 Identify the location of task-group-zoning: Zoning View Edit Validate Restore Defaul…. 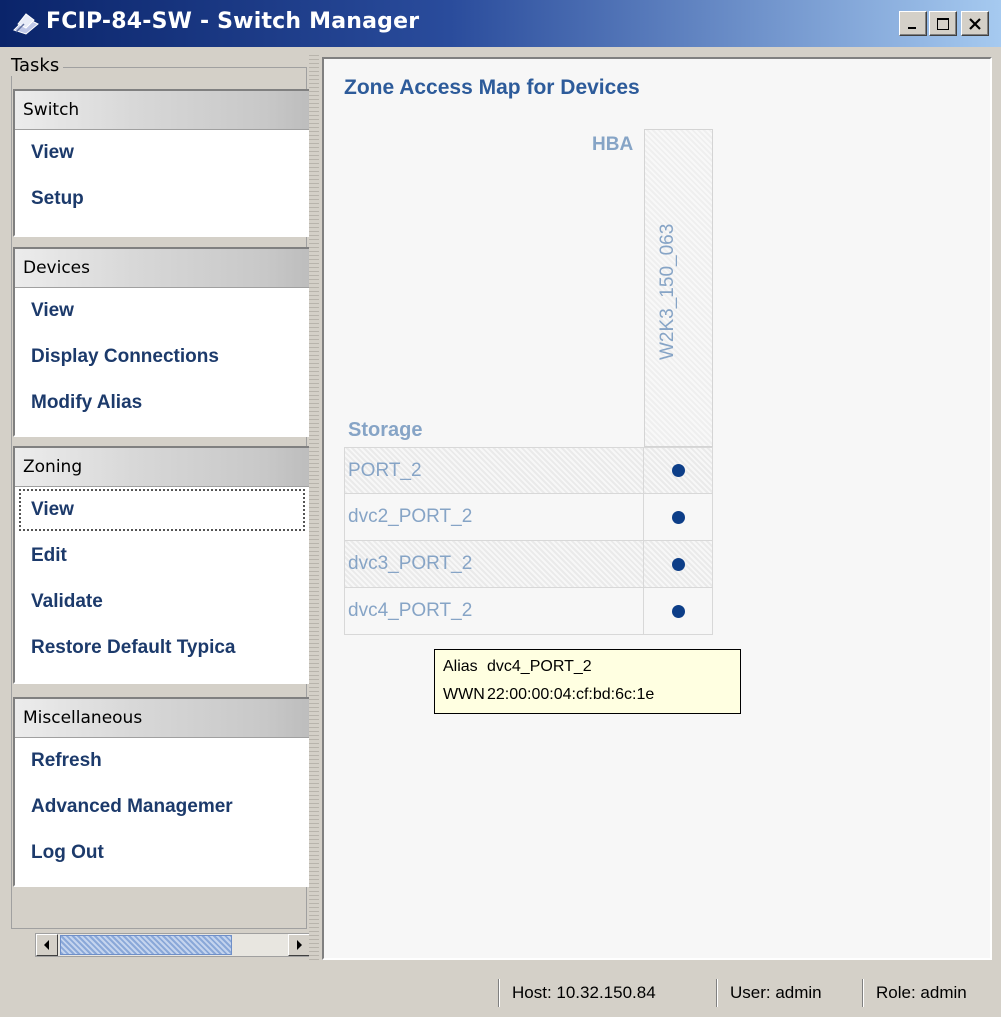
(161, 565).